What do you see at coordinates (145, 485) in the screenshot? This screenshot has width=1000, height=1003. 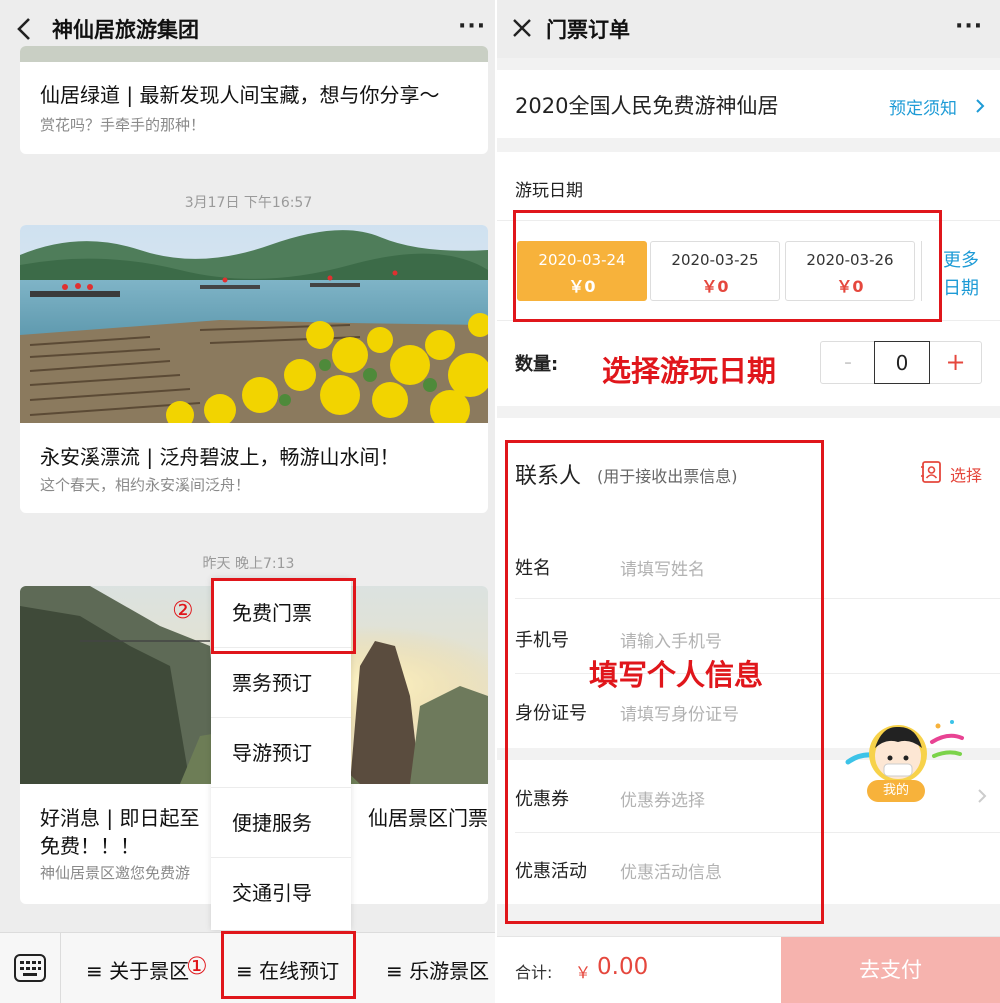 I see `article-subtitle: 这个春天，相约永安溪间泛舟！` at bounding box center [145, 485].